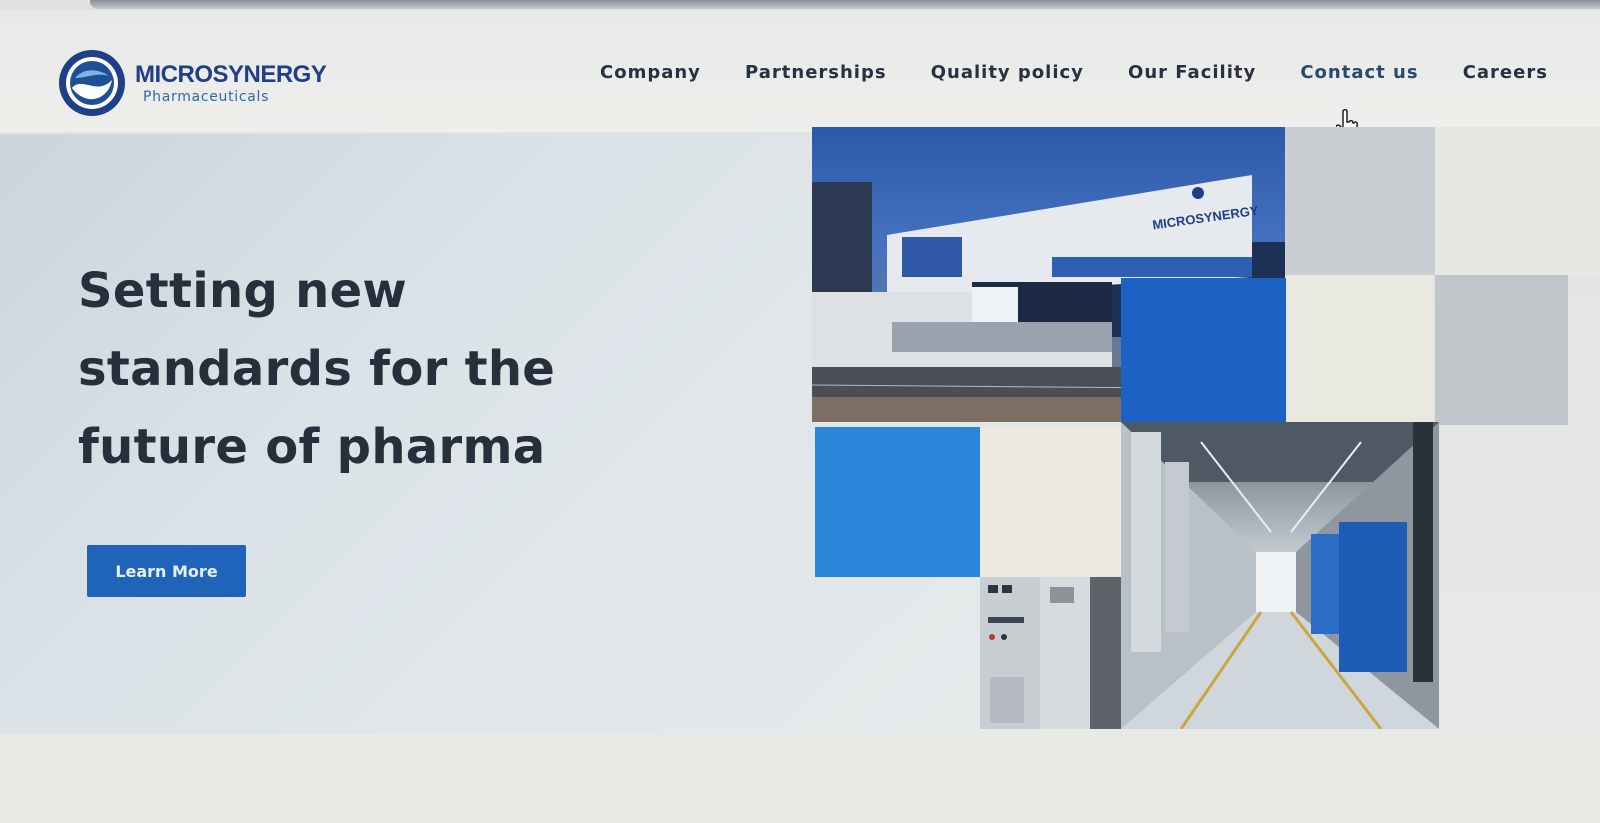 The height and width of the screenshot is (823, 1600). I want to click on page-bottom-area, so click(800, 780).